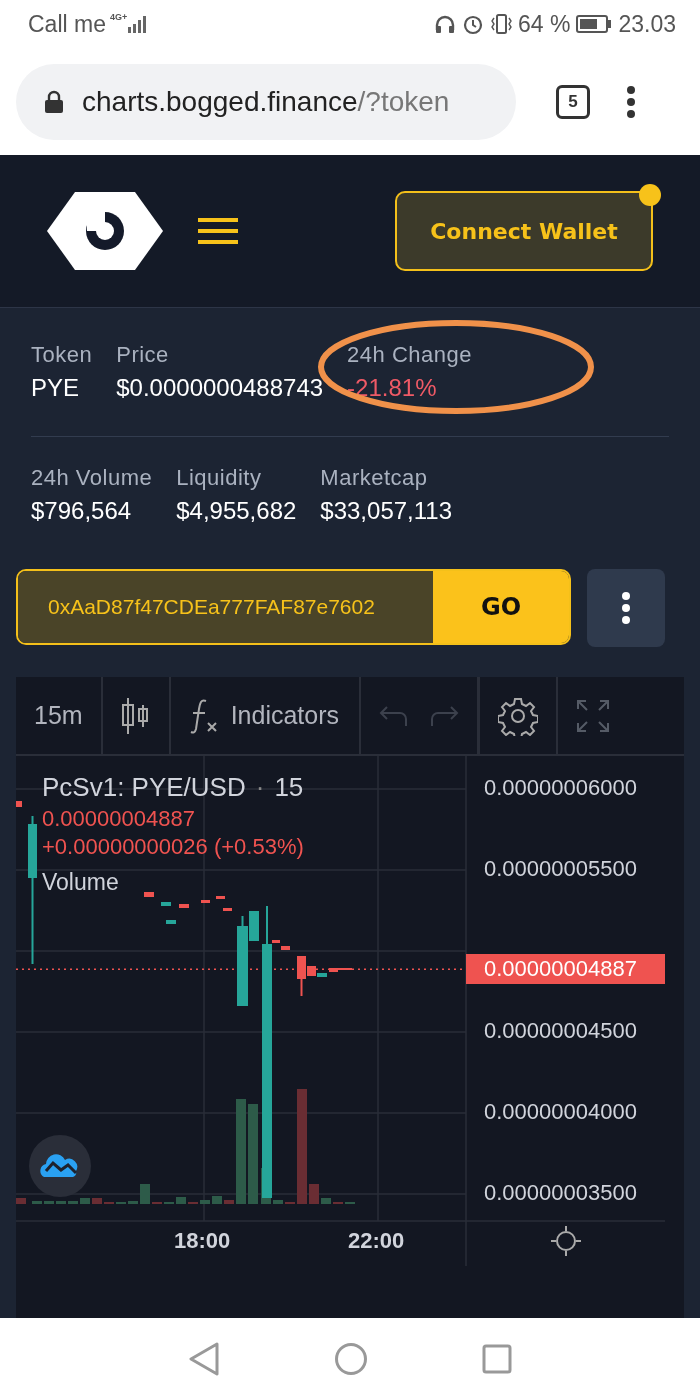  What do you see at coordinates (392, 388) in the screenshot?
I see `stat-value: -21.81%` at bounding box center [392, 388].